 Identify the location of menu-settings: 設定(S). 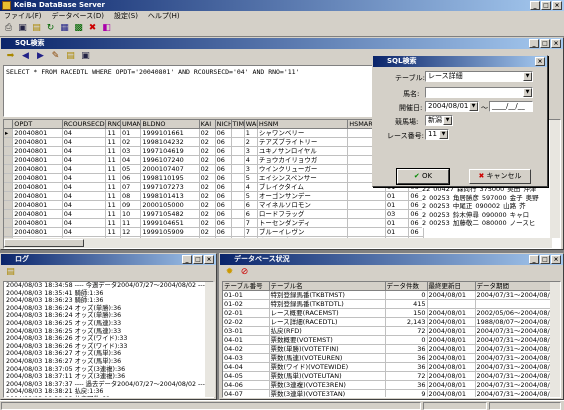
(126, 16).